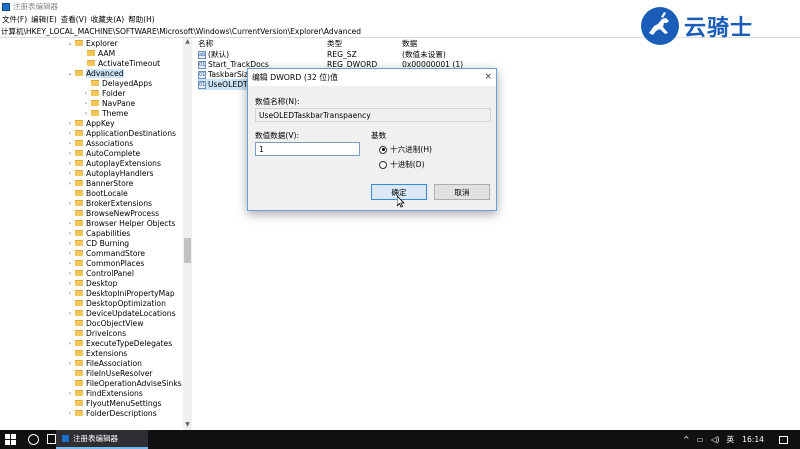  Describe the element at coordinates (405, 149) in the screenshot. I see `radio-hex: 十六进制(H)` at that location.